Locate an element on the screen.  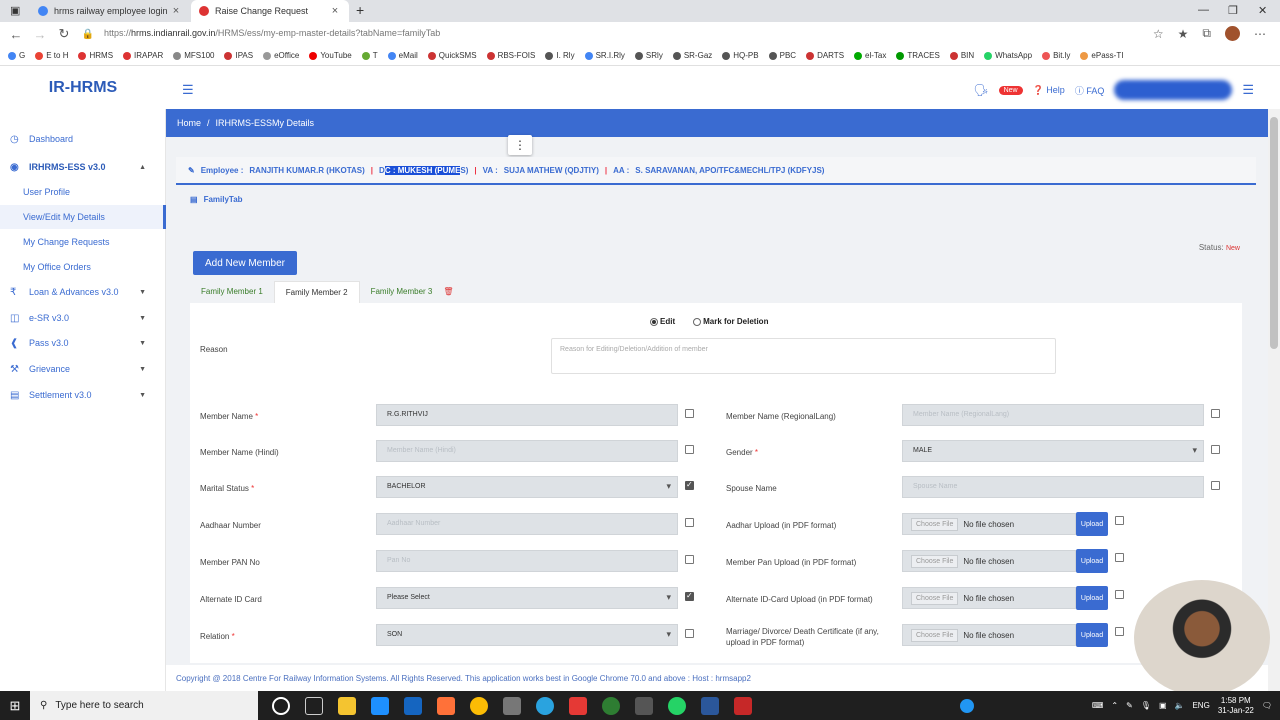
upload-4-upload-button: Upload is located at coordinates (1092, 635).